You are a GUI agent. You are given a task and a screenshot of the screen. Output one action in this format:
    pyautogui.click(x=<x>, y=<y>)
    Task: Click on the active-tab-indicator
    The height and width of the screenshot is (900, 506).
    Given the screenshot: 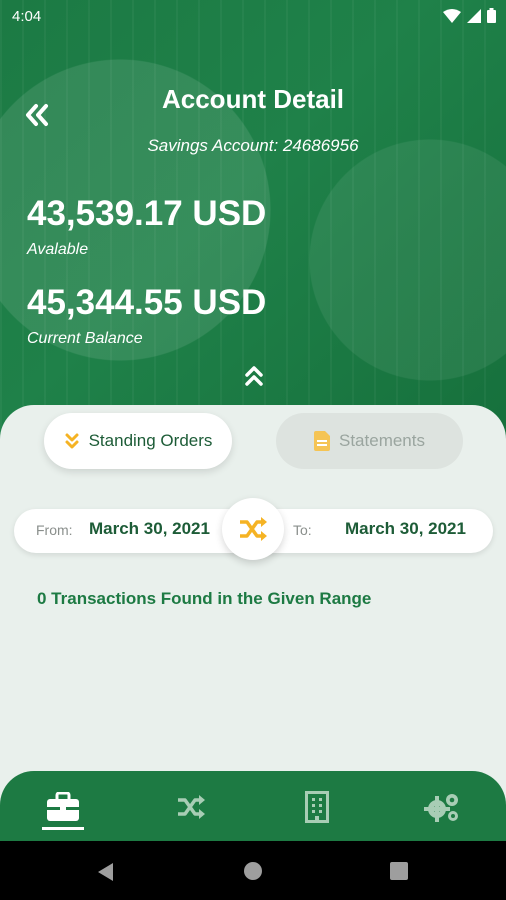 What is the action you would take?
    pyautogui.click(x=63, y=828)
    